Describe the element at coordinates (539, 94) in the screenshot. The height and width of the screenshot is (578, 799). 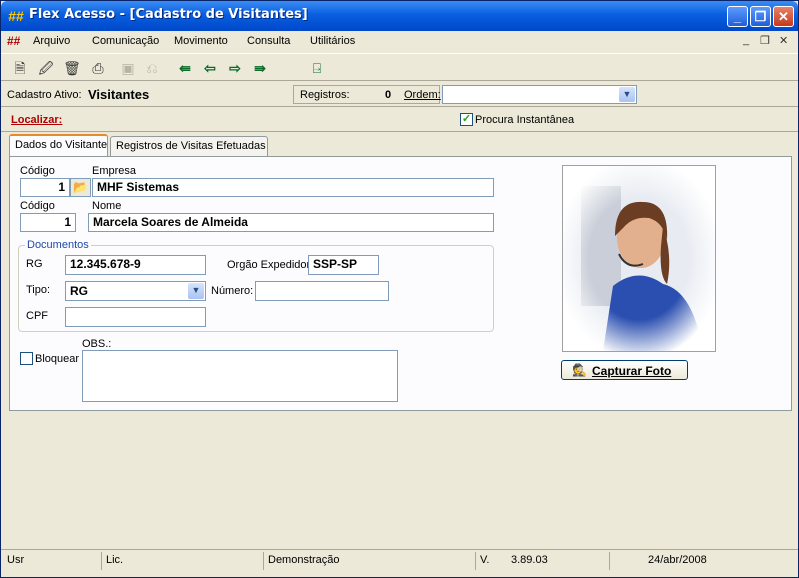
I see `ordem-select: ▼` at that location.